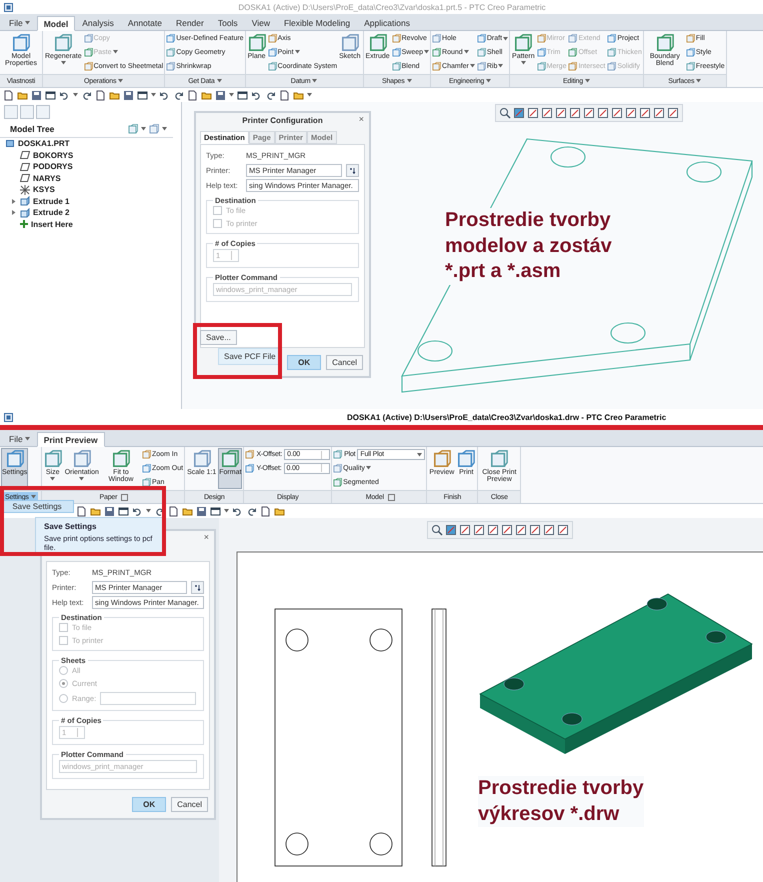 This screenshot has height=882, width=763. What do you see at coordinates (70, 439) in the screenshot?
I see `ribbon-tab: Print Preview` at bounding box center [70, 439].